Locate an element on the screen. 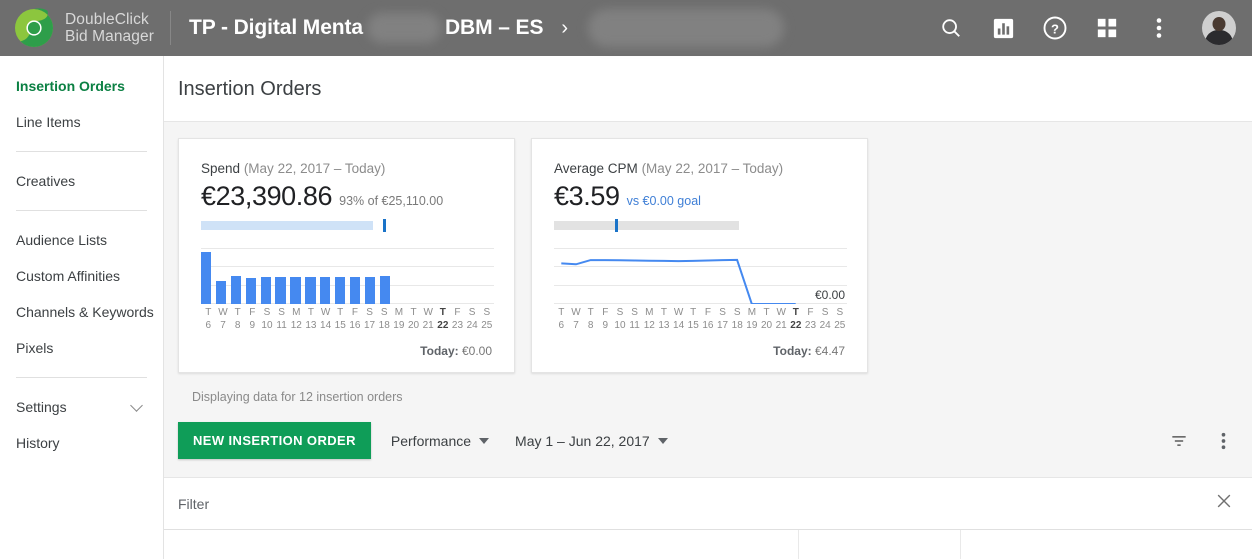  breadcrumb-advertiser: DBM – ES is located at coordinates (494, 28).